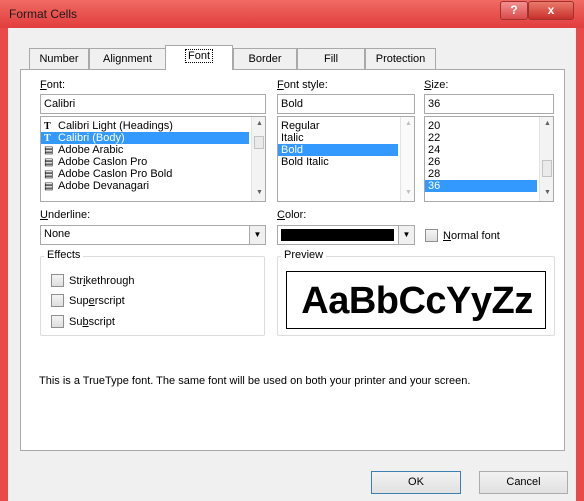 The width and height of the screenshot is (584, 501). Describe the element at coordinates (153, 235) in the screenshot. I see `underline-select: None ▼` at that location.